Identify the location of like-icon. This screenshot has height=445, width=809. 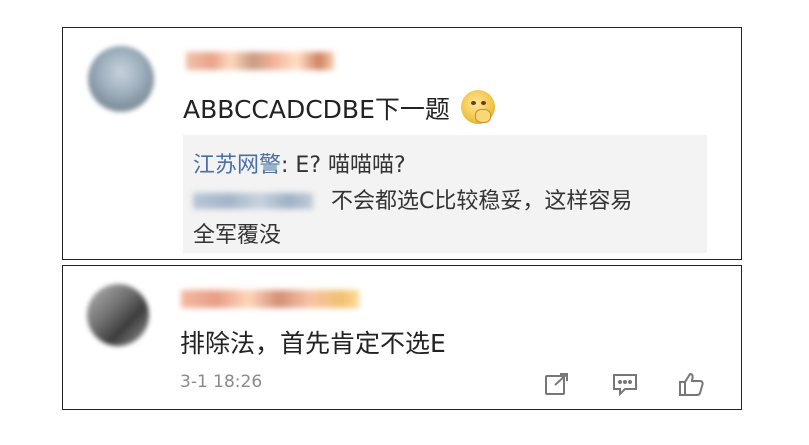
(691, 384).